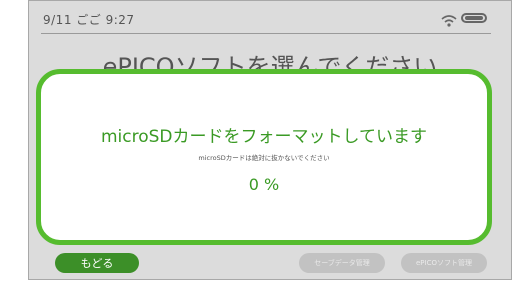 Image resolution: width=528 pixels, height=296 pixels. Describe the element at coordinates (264, 137) in the screenshot. I see `dialog-title: microSDカードをフォーマットしています` at that location.